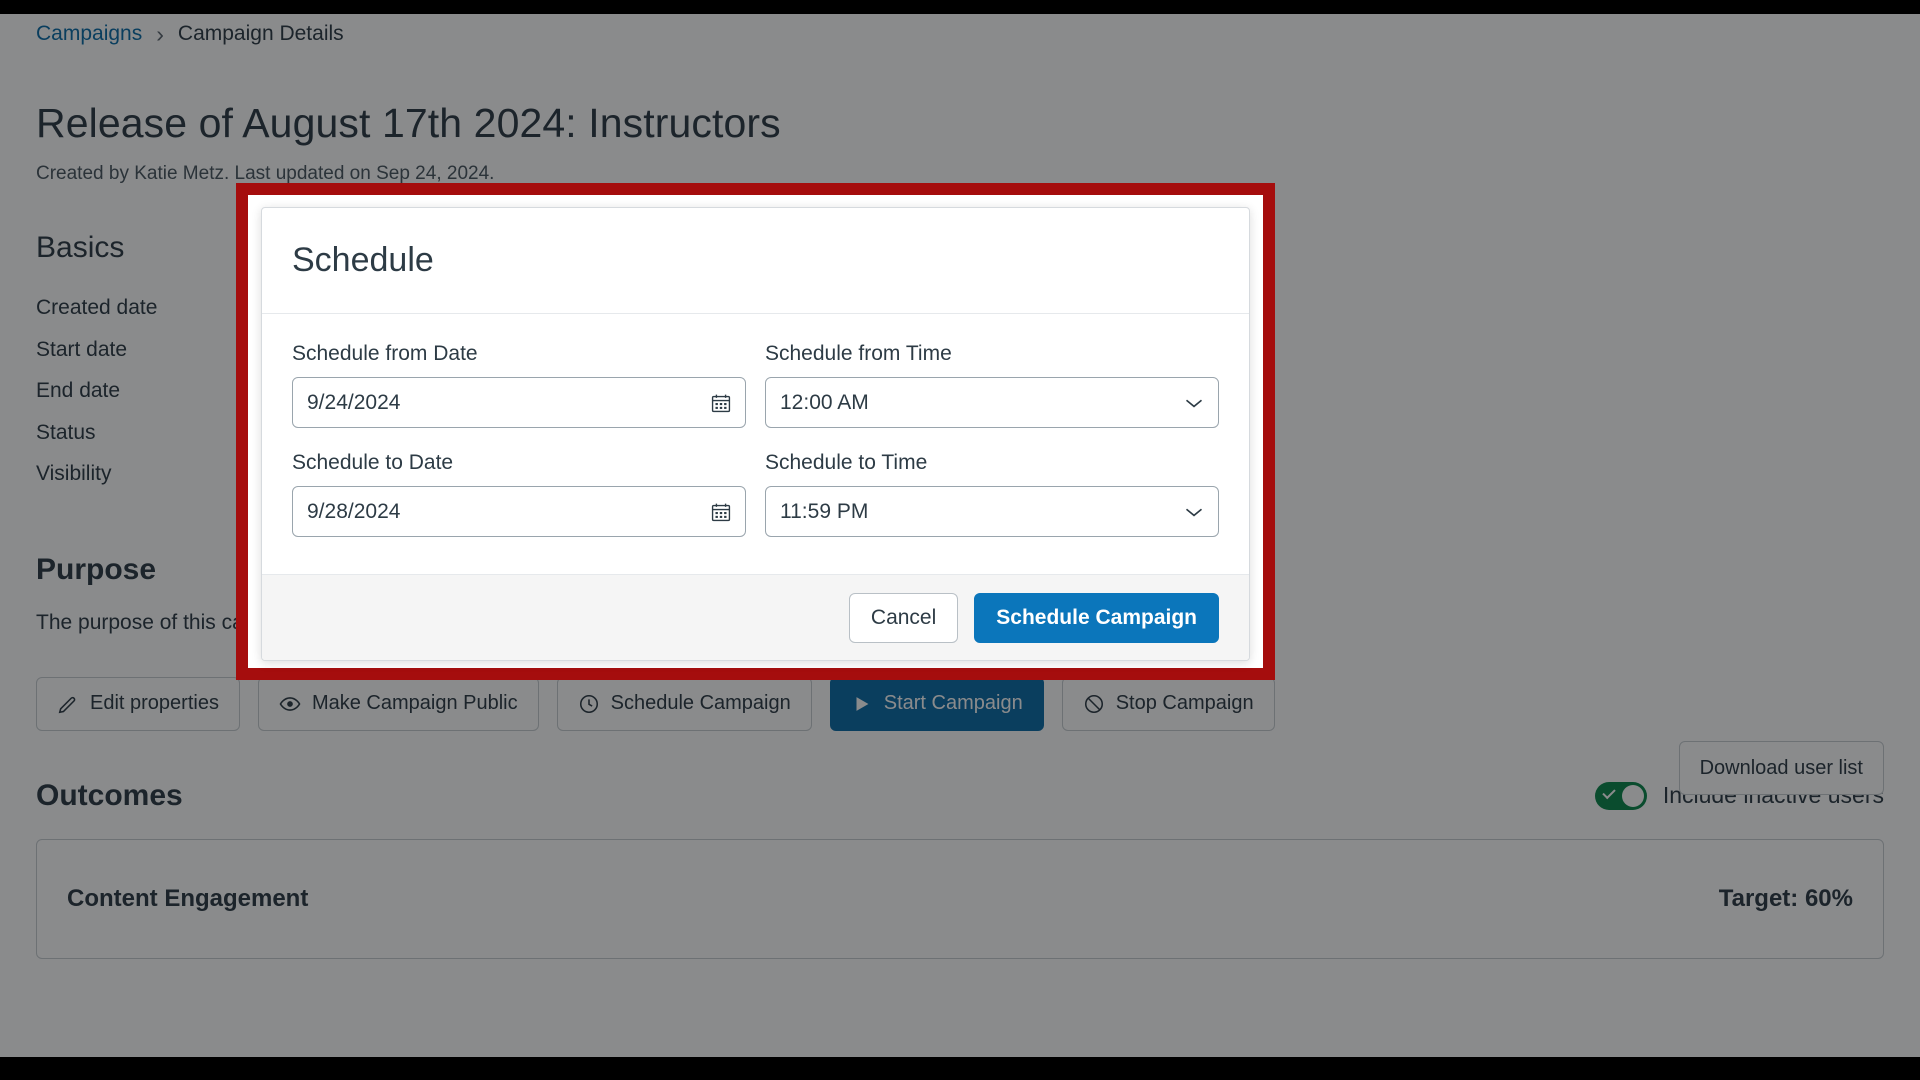 The image size is (1920, 1080). I want to click on schedule-to-time-select: 11:59 PM, so click(992, 511).